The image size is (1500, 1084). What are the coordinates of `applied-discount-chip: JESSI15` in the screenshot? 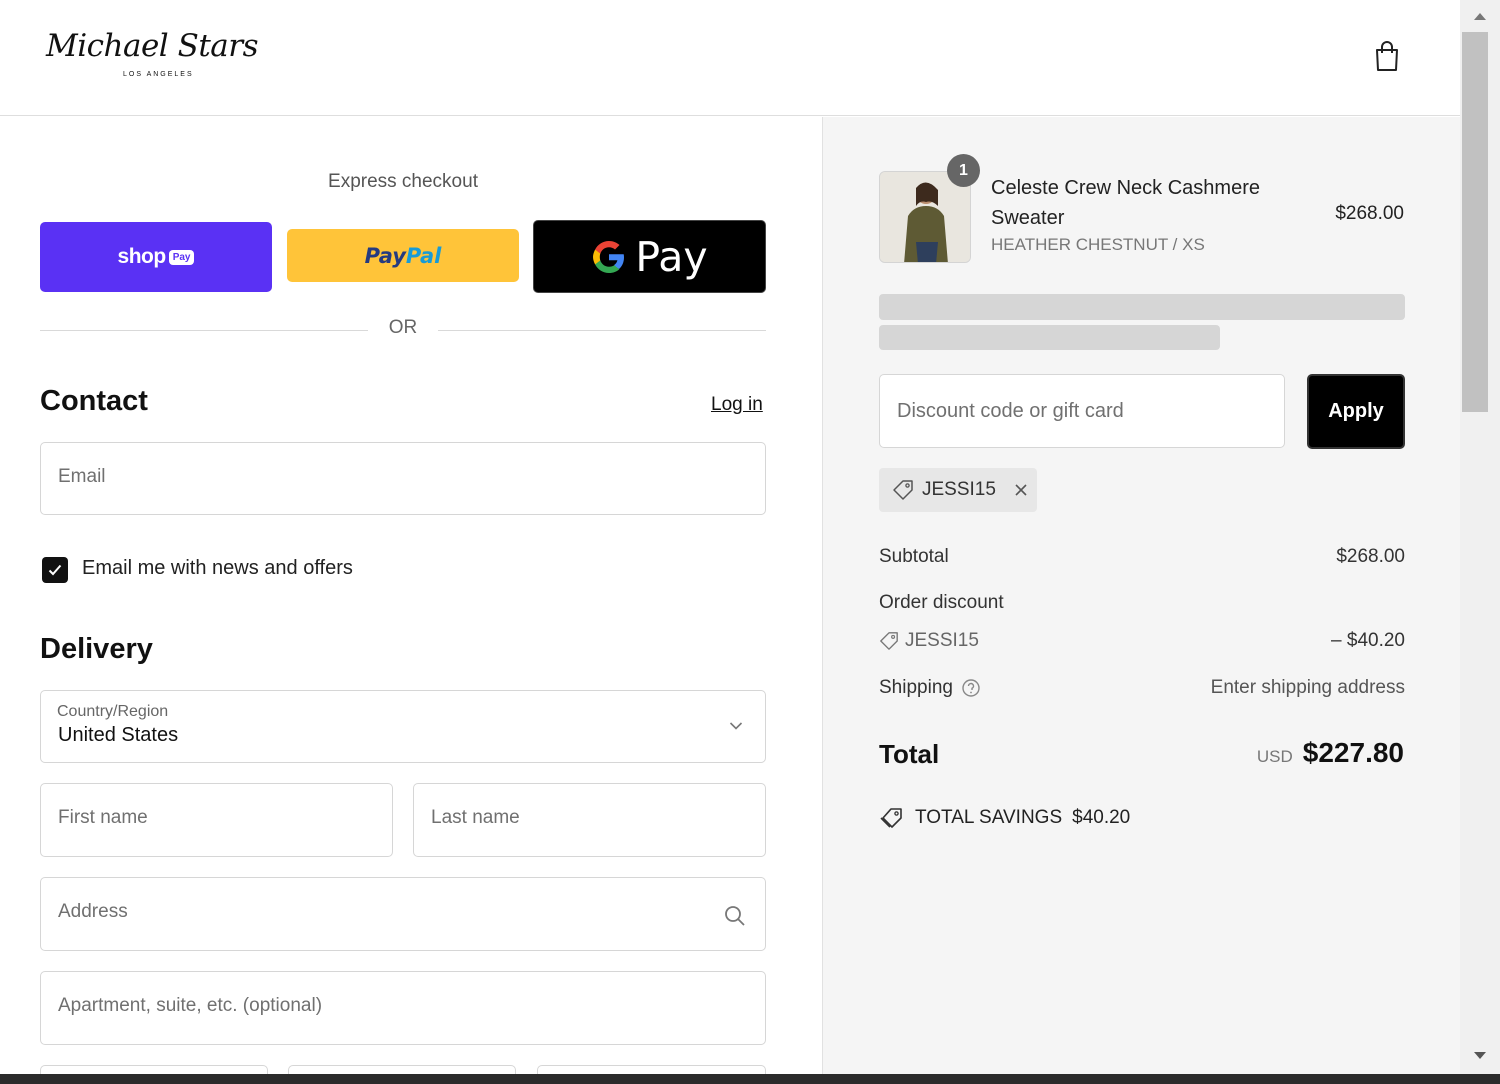 It's located at (958, 490).